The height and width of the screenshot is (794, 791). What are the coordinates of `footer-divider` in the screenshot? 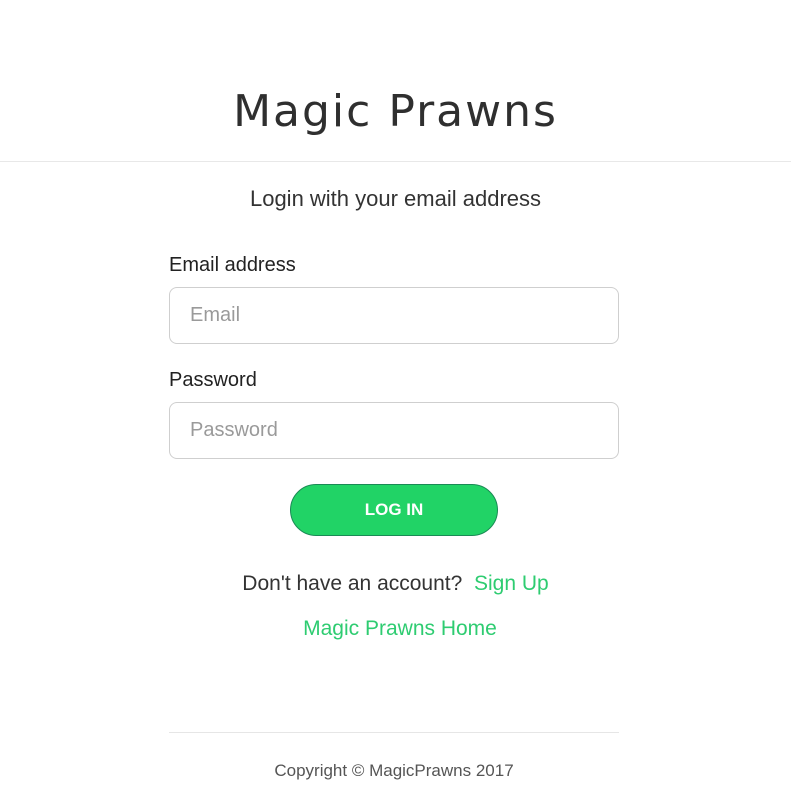 It's located at (394, 732).